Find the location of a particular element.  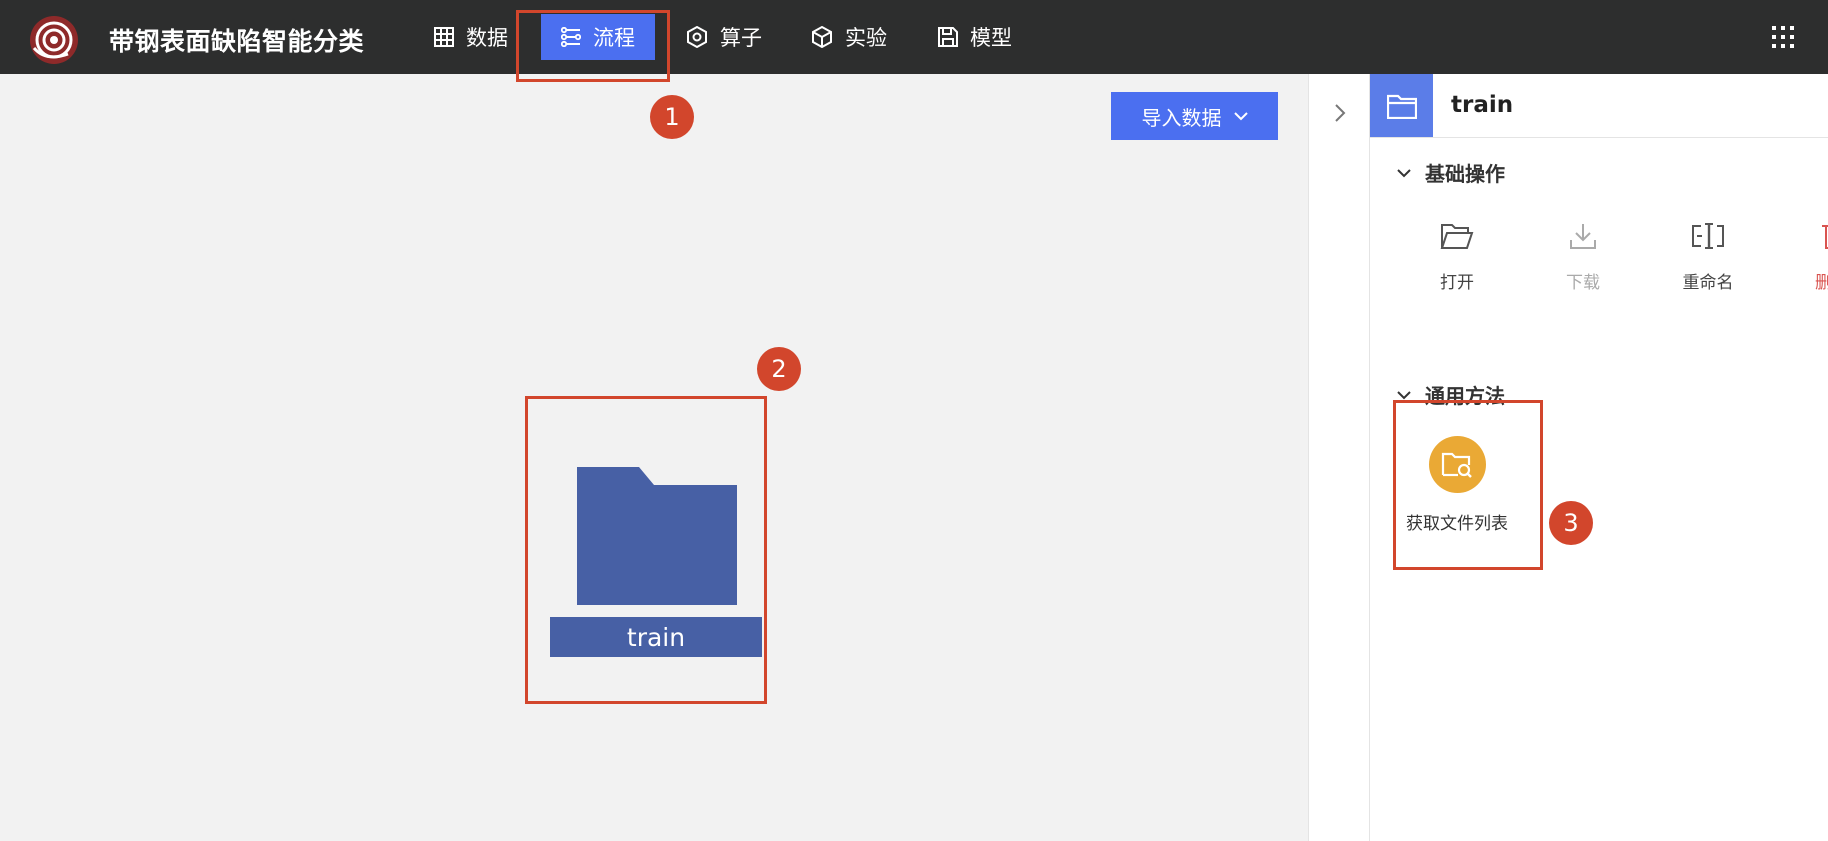

action-delete-label: 删 is located at coordinates (1821, 283).